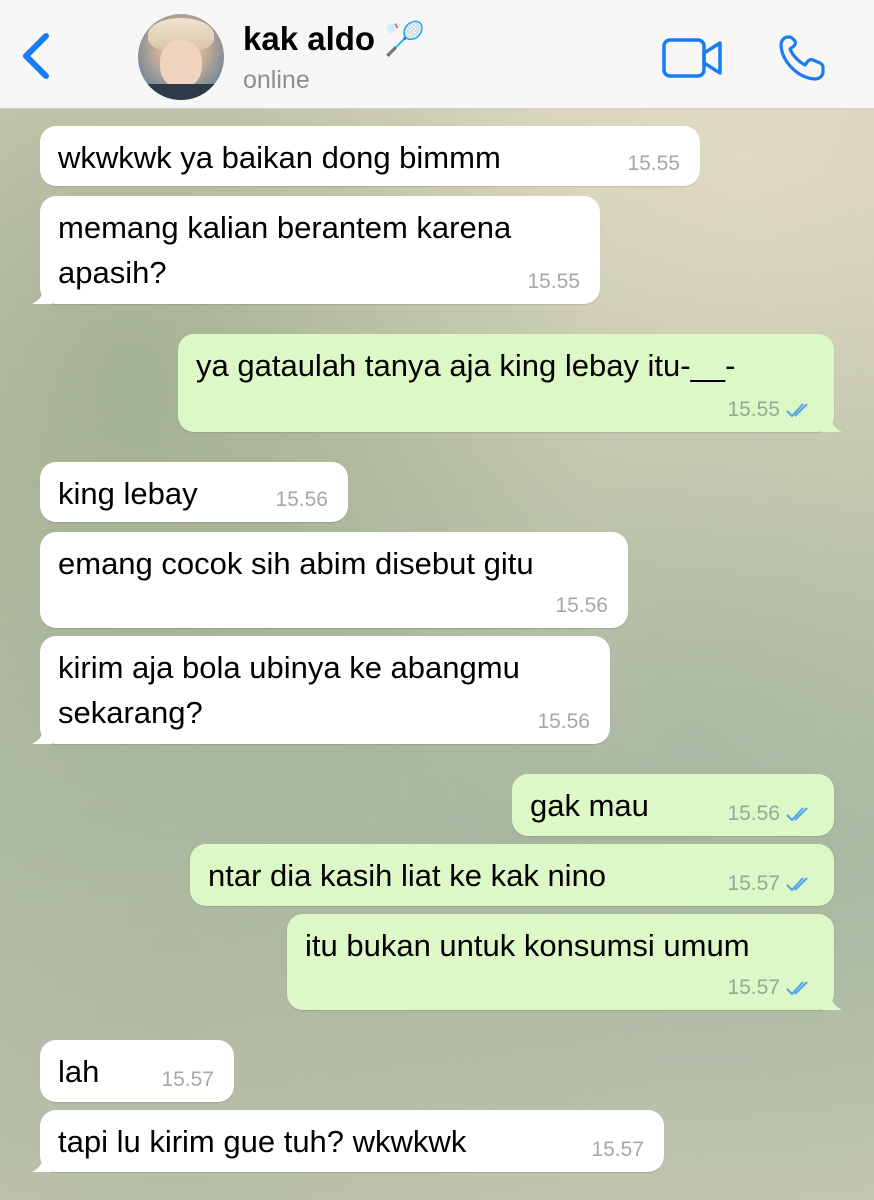 The image size is (874, 1200). I want to click on message-text: ntar dia kasih liat ke kak nino, so click(407, 875).